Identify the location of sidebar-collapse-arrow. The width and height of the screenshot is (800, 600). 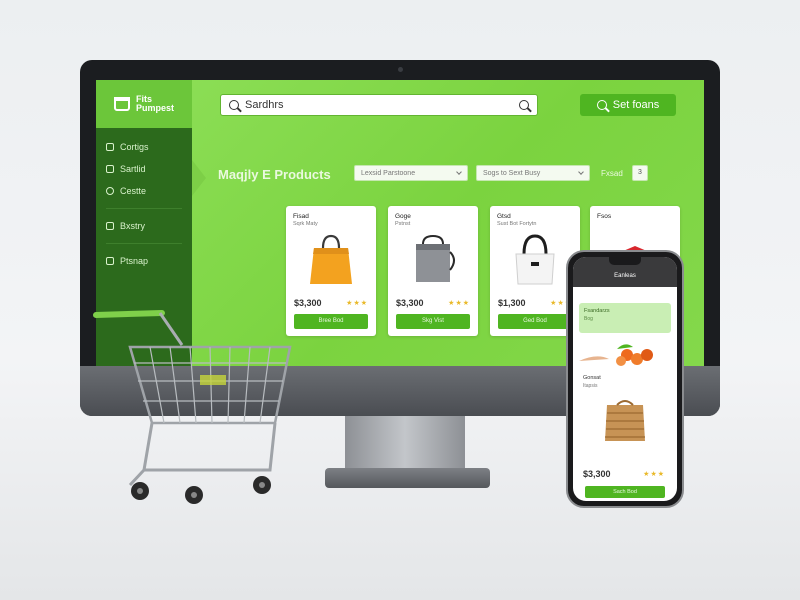
(199, 178).